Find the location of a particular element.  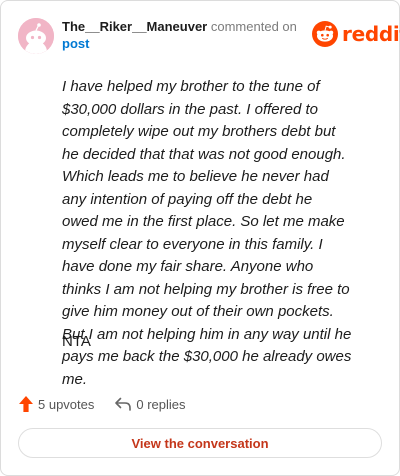

reddit-logo: reddit is located at coordinates (356, 34).